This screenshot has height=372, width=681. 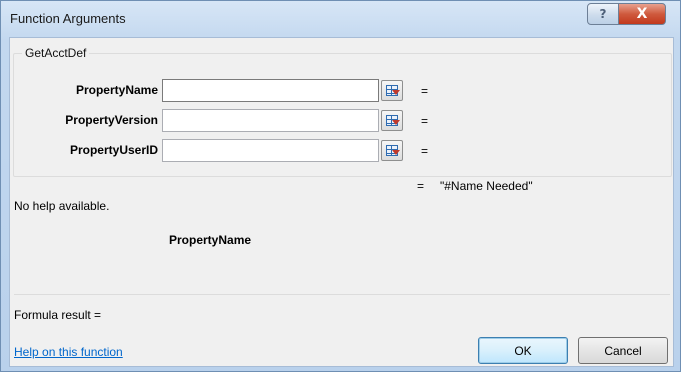 I want to click on argument-label: PropertyVersion, so click(x=111, y=120).